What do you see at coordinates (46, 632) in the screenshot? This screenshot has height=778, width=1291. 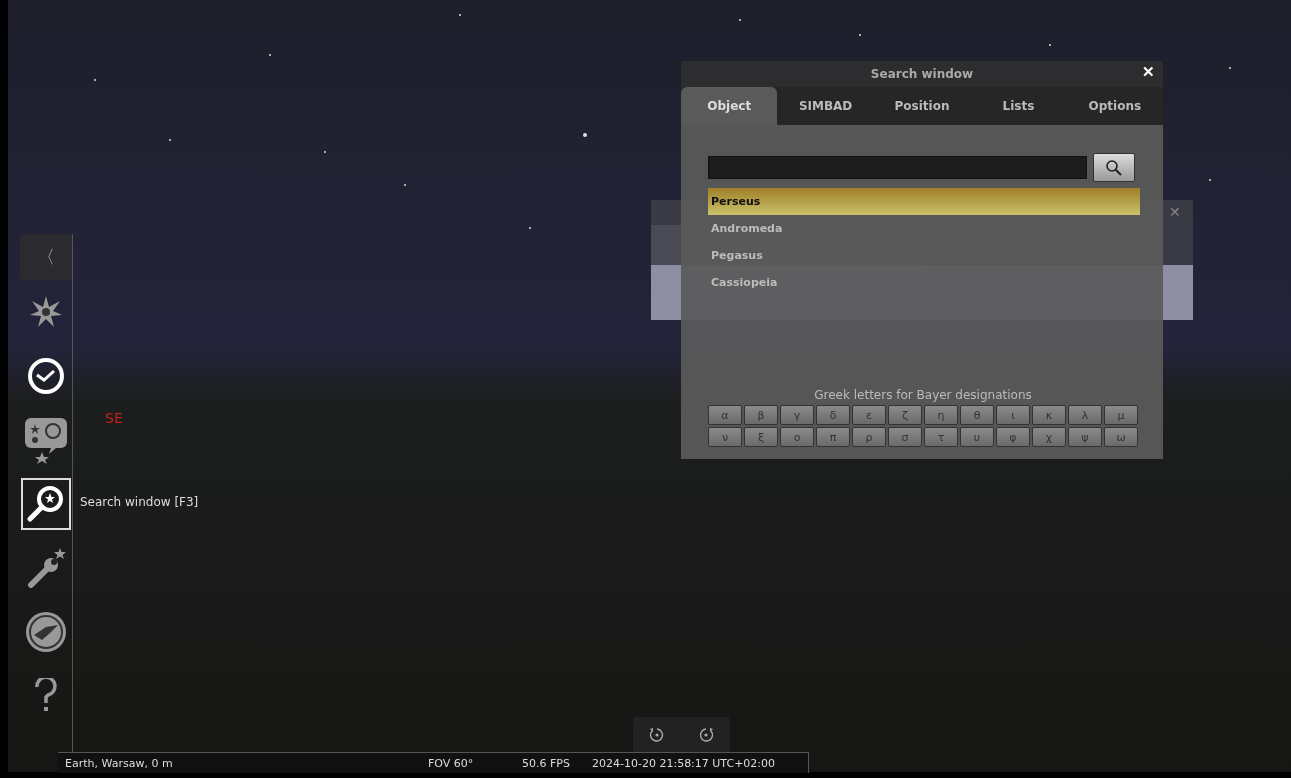 I see `emblem-icon` at bounding box center [46, 632].